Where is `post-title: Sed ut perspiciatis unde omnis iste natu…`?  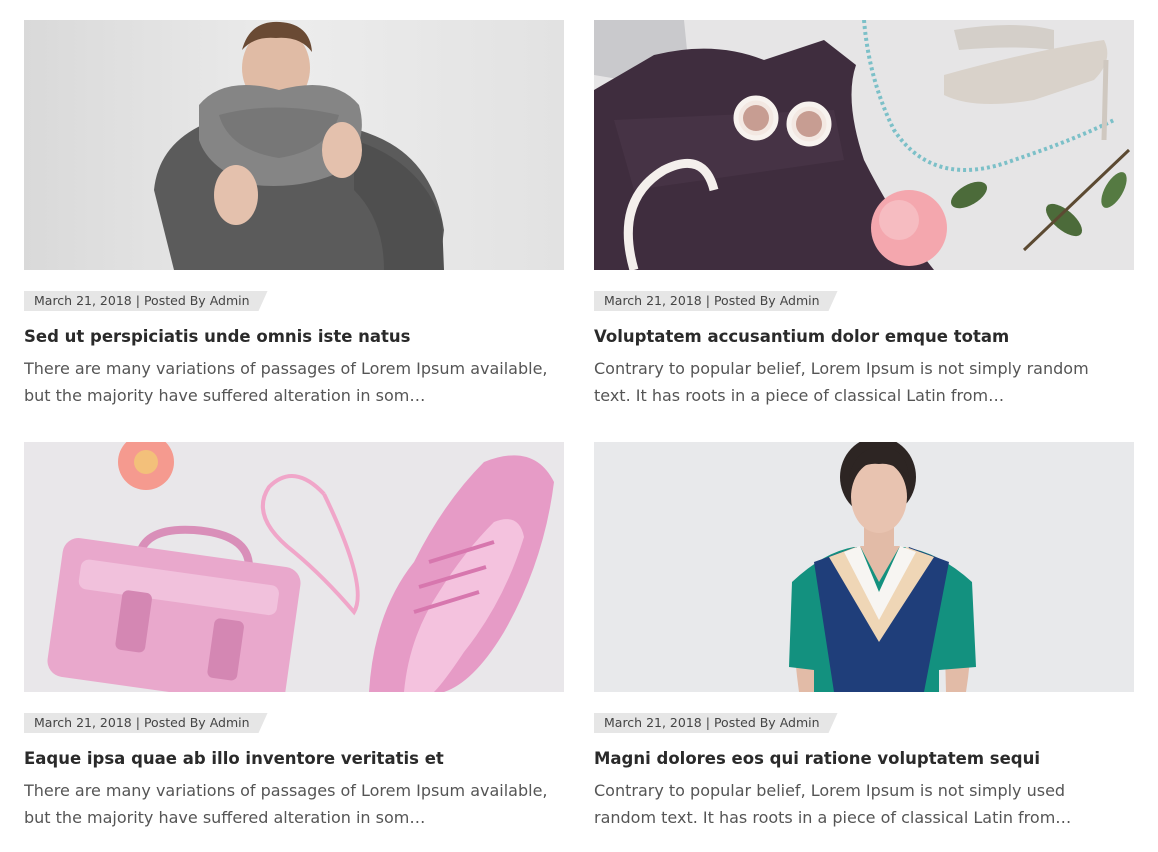 post-title: Sed ut perspiciatis unde omnis iste natu… is located at coordinates (217, 337).